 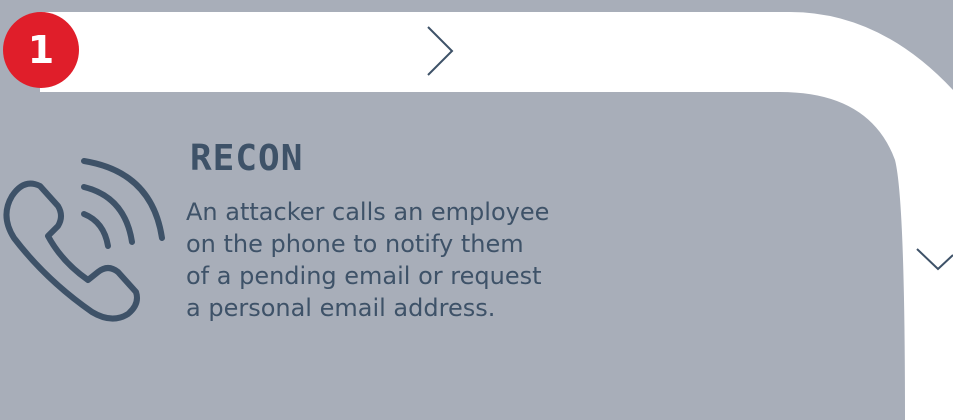 What do you see at coordinates (341, 308) in the screenshot?
I see `description-line: a personal email address.` at bounding box center [341, 308].